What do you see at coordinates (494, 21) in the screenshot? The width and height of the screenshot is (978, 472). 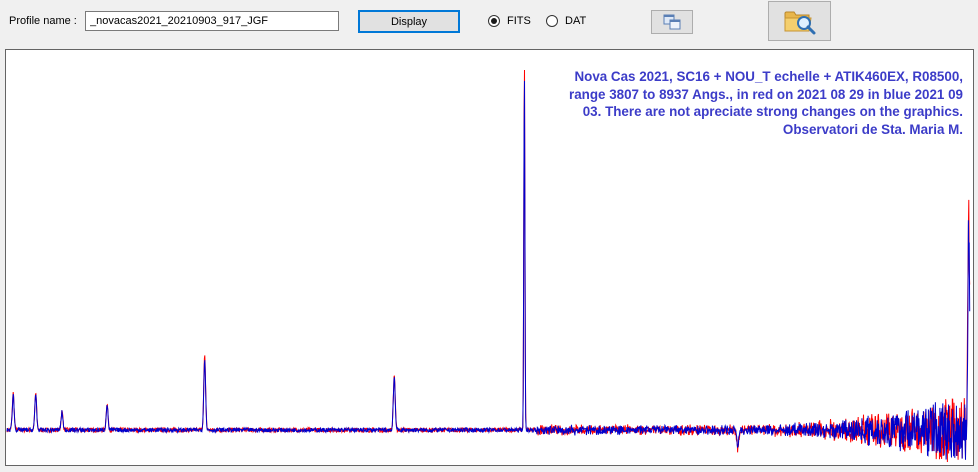 I see `radio-fits-indicator` at bounding box center [494, 21].